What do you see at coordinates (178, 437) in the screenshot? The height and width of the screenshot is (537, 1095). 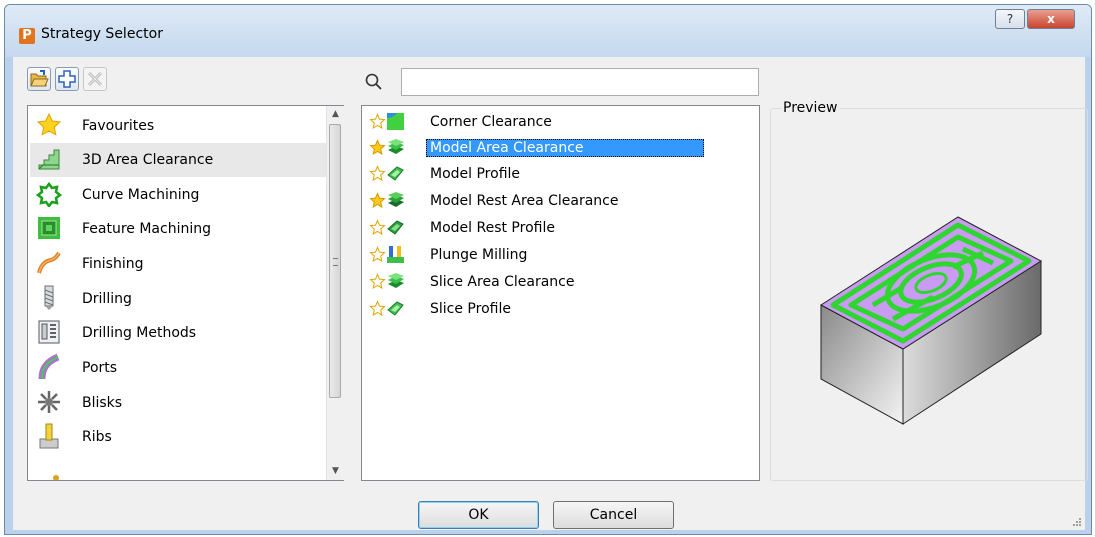 I see `category-ribs: Ribs` at bounding box center [178, 437].